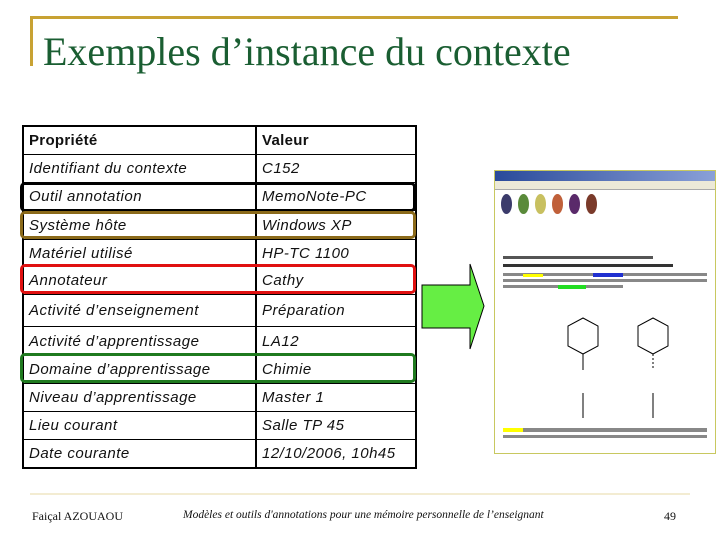  What do you see at coordinates (218, 279) in the screenshot?
I see `highlight-annotateur` at bounding box center [218, 279].